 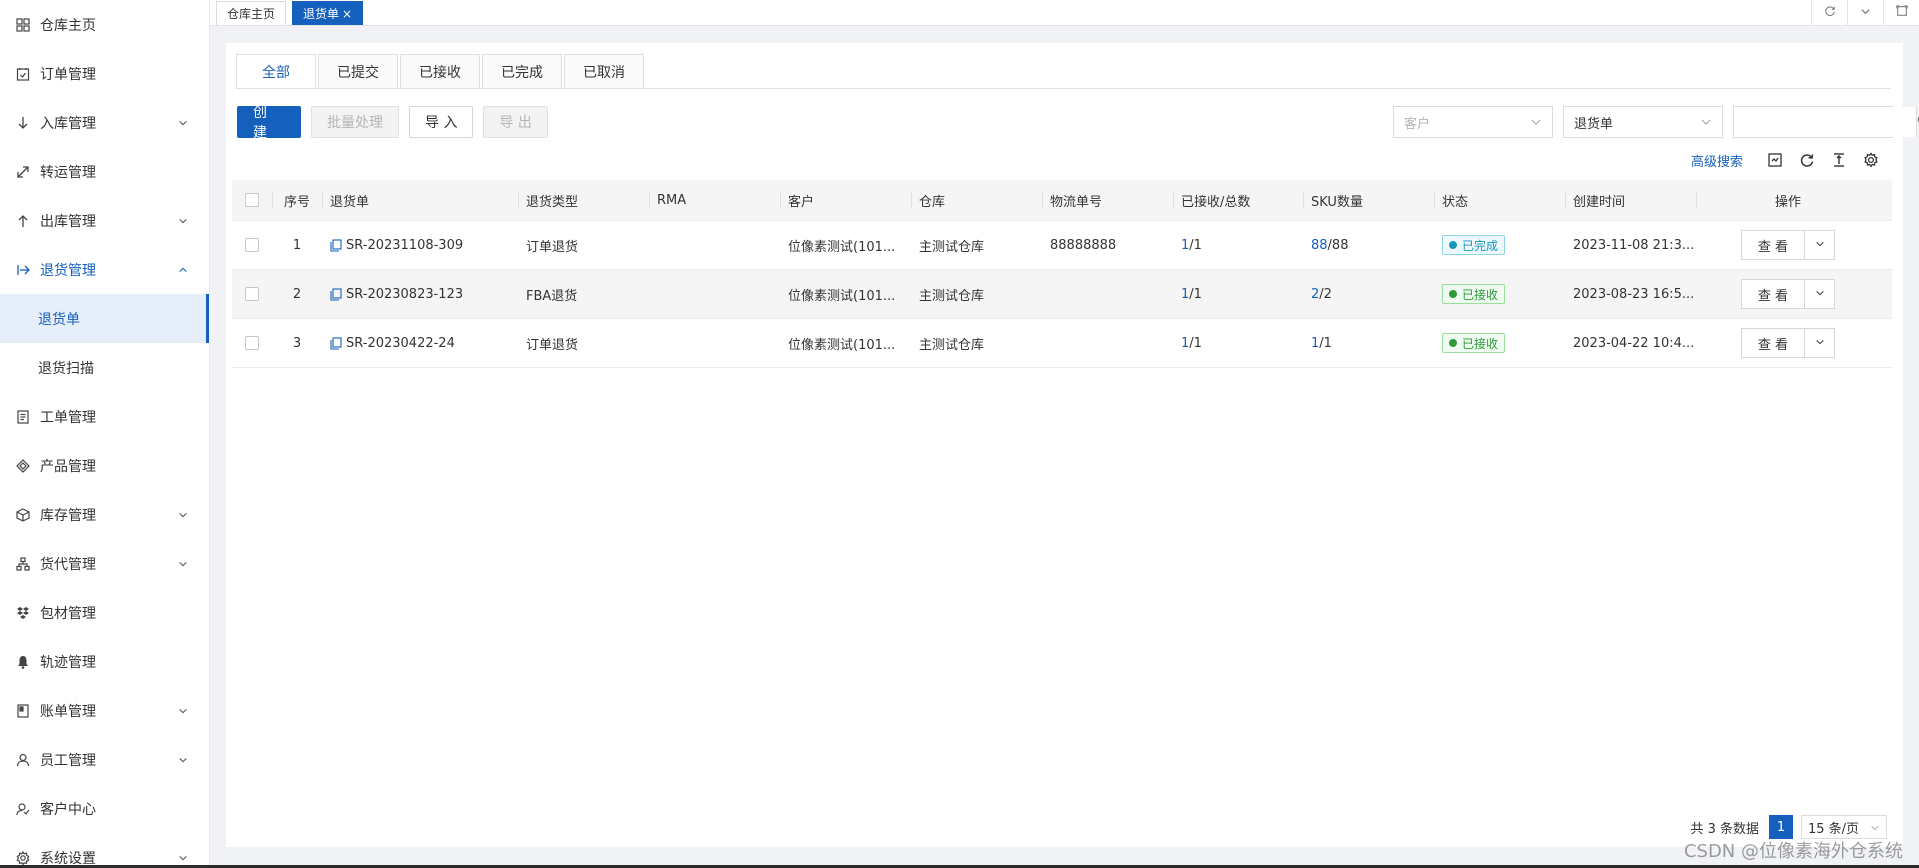 I want to click on advanced-search-toggle-icon, so click(x=1775, y=160).